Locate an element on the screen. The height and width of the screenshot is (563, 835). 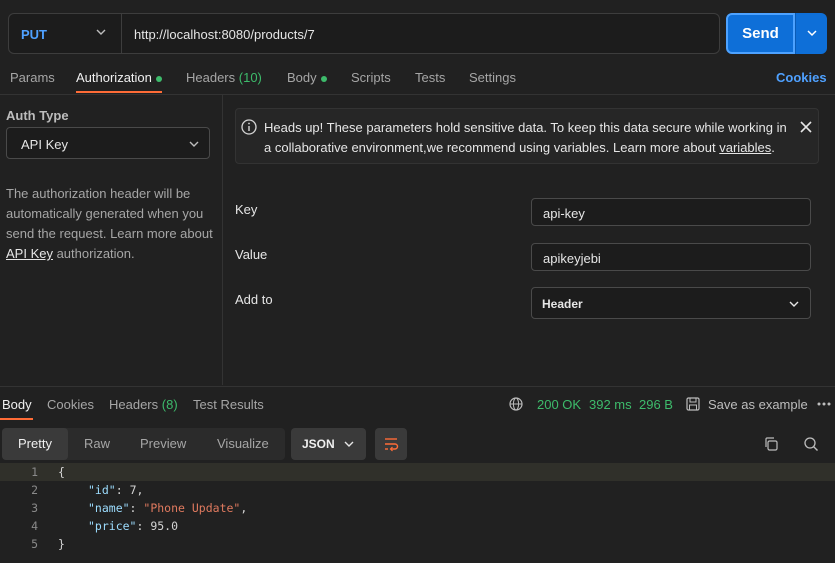
save-icon is located at coordinates (693, 404).